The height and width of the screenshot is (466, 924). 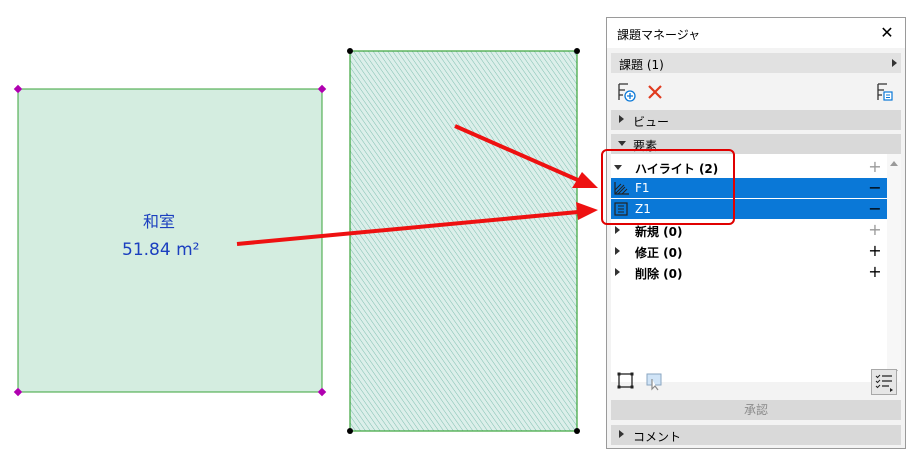 I want to click on section-comment-label: コメント, so click(x=657, y=437).